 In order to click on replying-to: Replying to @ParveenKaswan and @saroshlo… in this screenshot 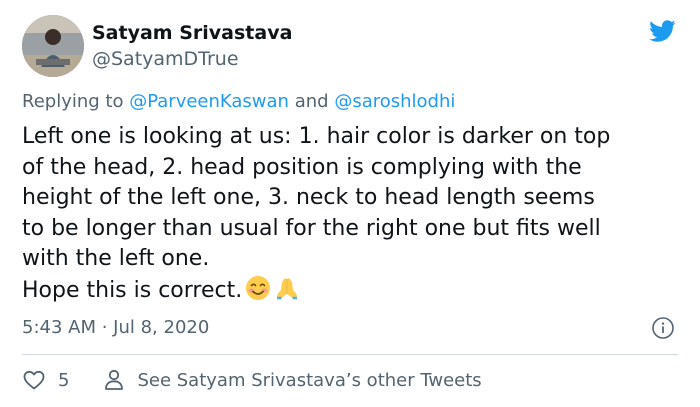, I will do `click(238, 101)`.